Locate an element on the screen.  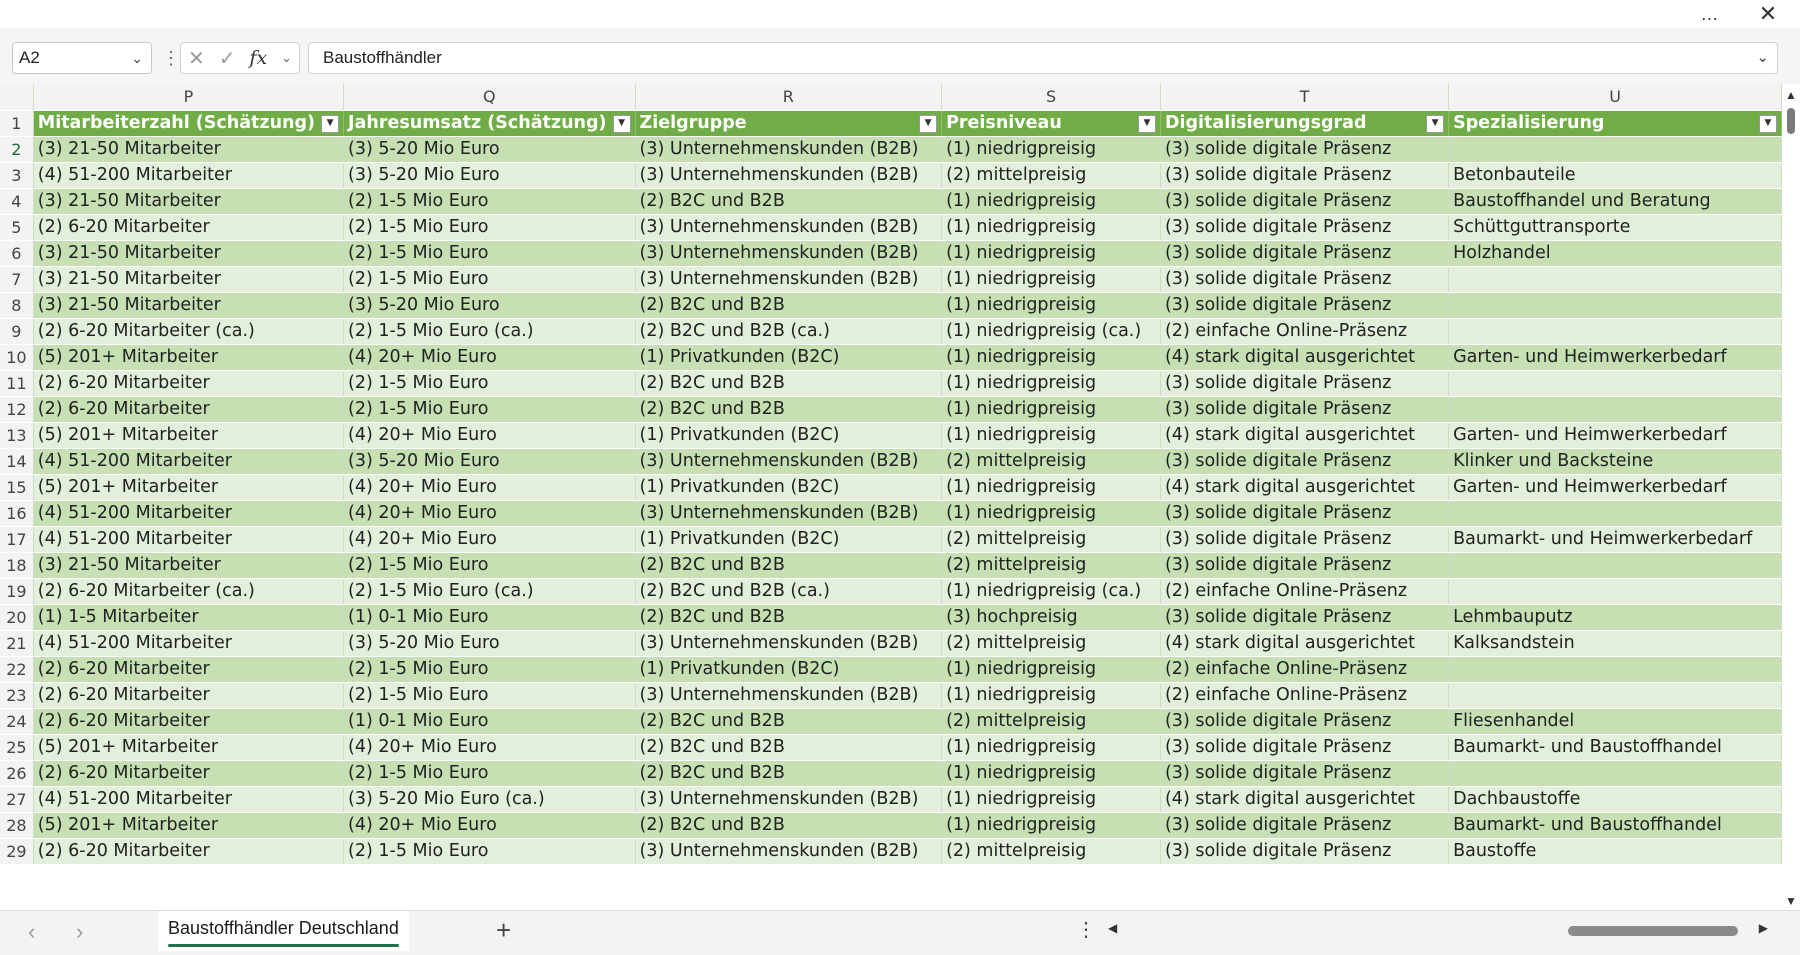
scroll-right-icon: ▶ is located at coordinates (1763, 928).